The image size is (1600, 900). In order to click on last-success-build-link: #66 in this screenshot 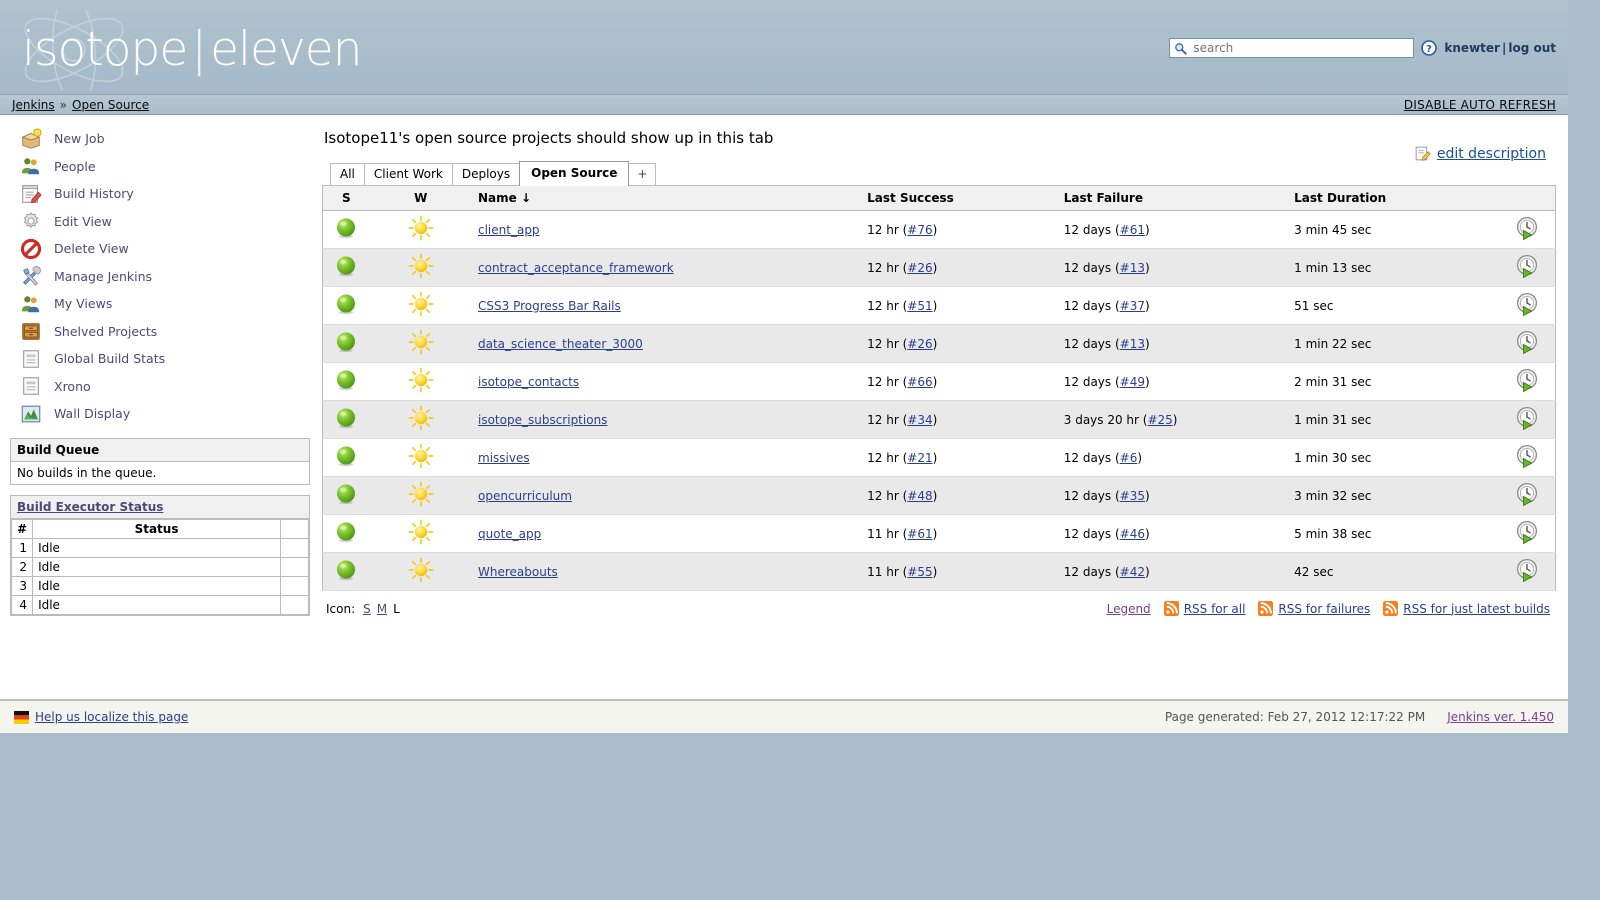, I will do `click(919, 382)`.